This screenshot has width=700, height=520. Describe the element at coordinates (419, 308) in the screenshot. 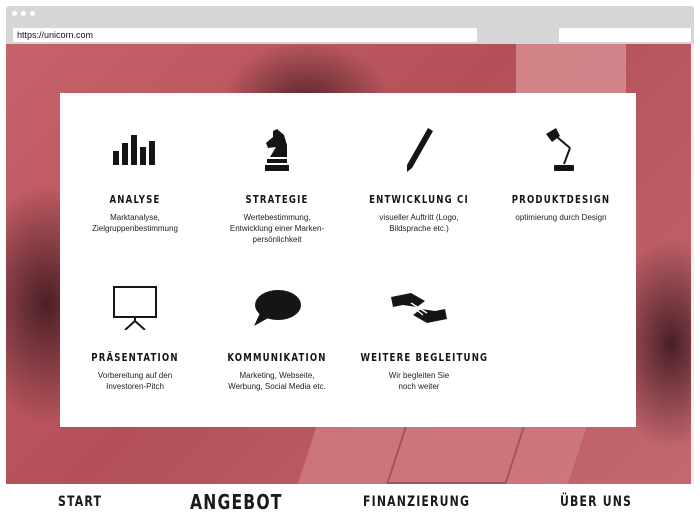

I see `handshake-icon` at that location.